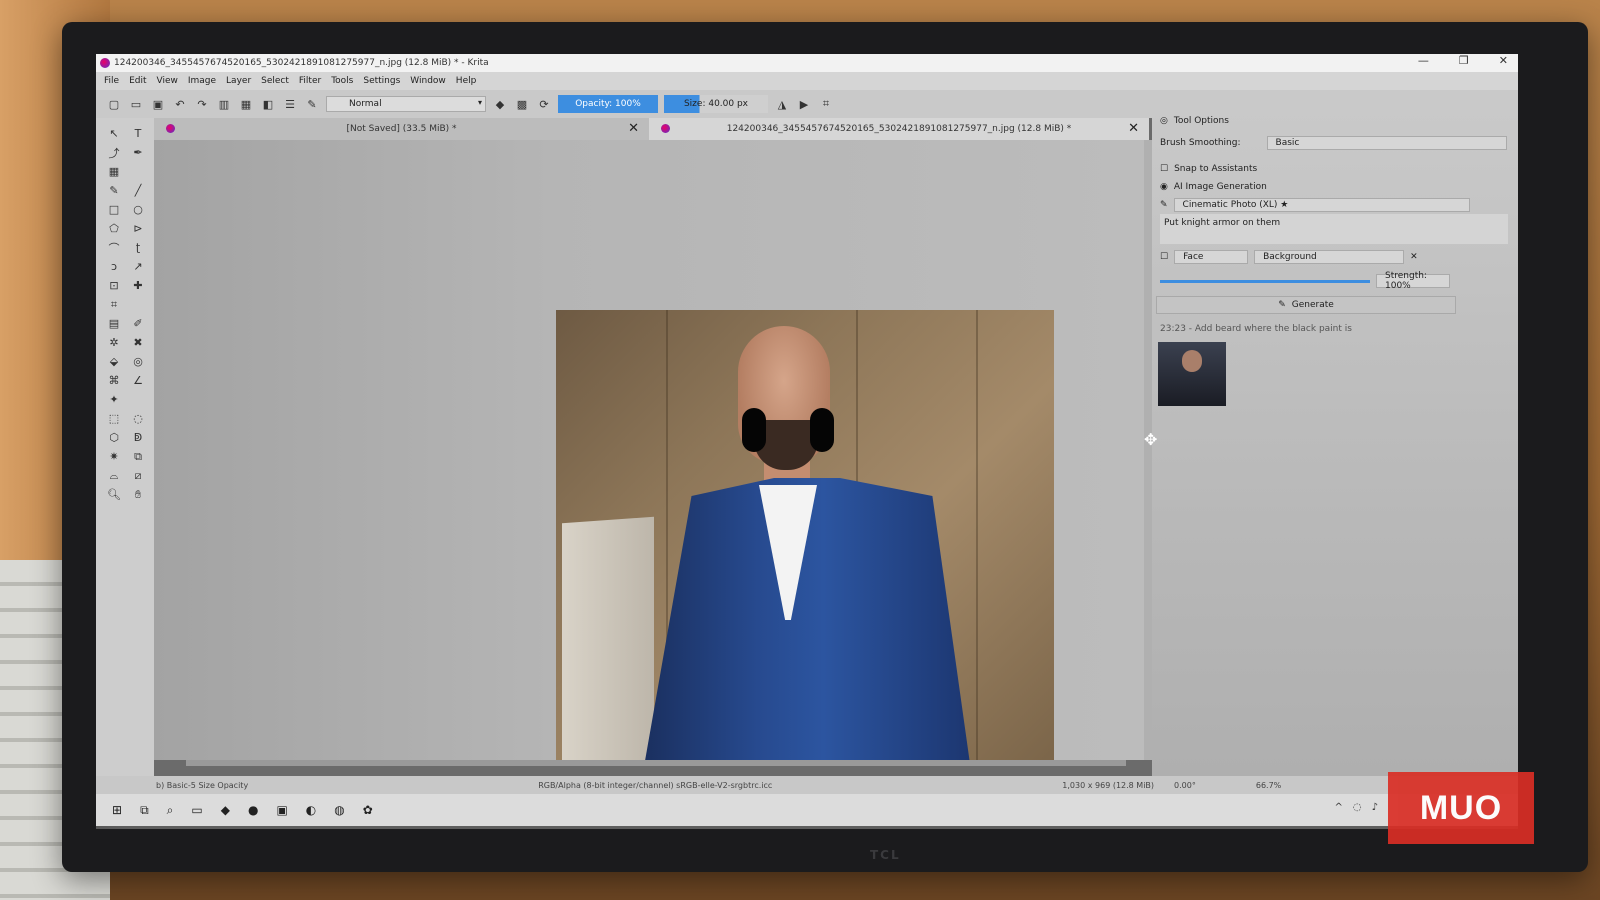  I want to click on firefox-icon: ●, so click(253, 810).